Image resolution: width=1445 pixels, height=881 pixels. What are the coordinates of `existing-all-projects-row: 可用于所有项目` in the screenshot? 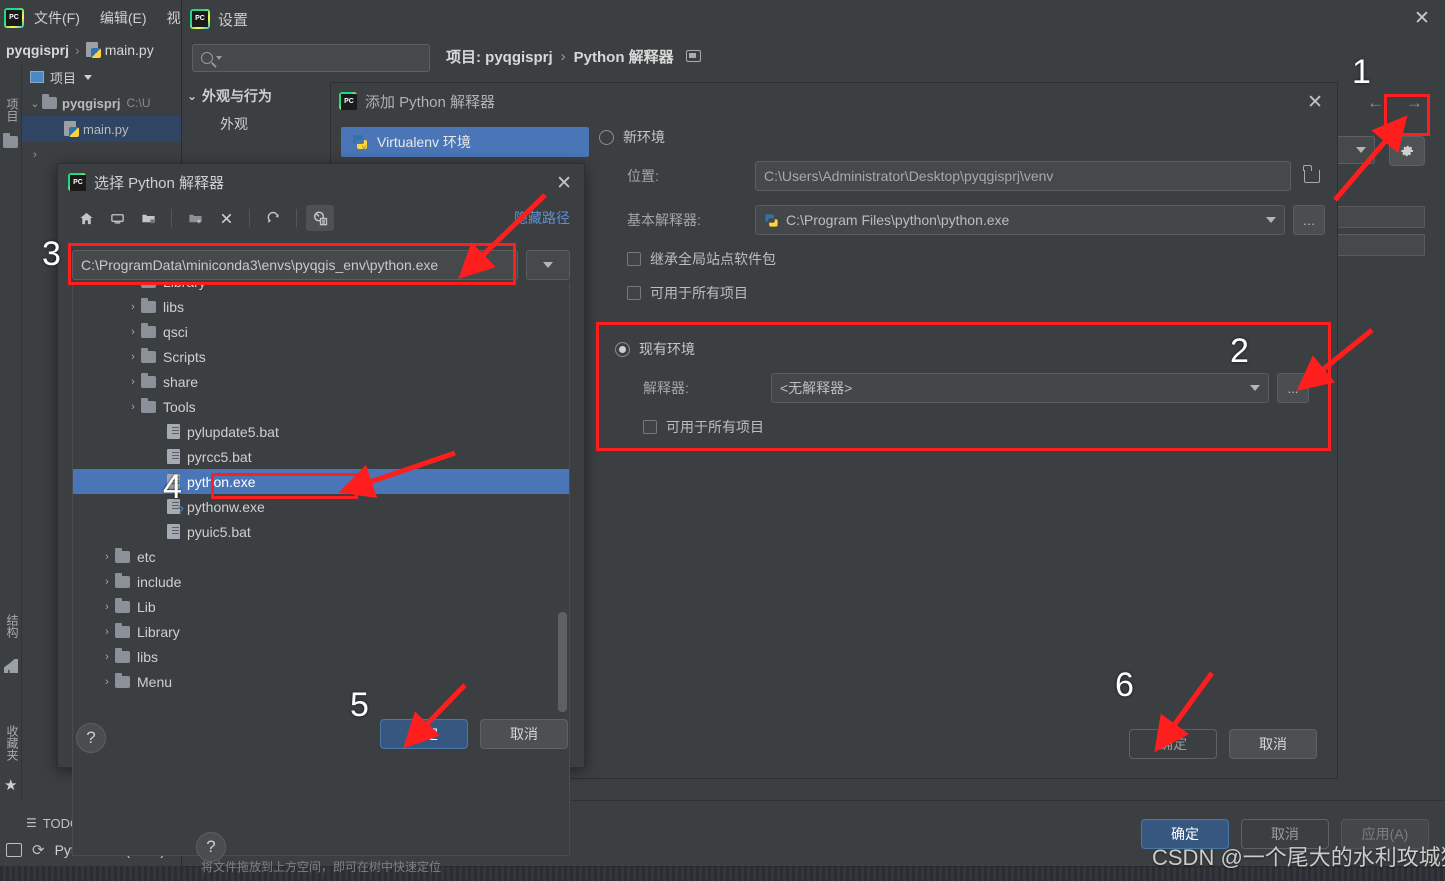 It's located at (976, 427).